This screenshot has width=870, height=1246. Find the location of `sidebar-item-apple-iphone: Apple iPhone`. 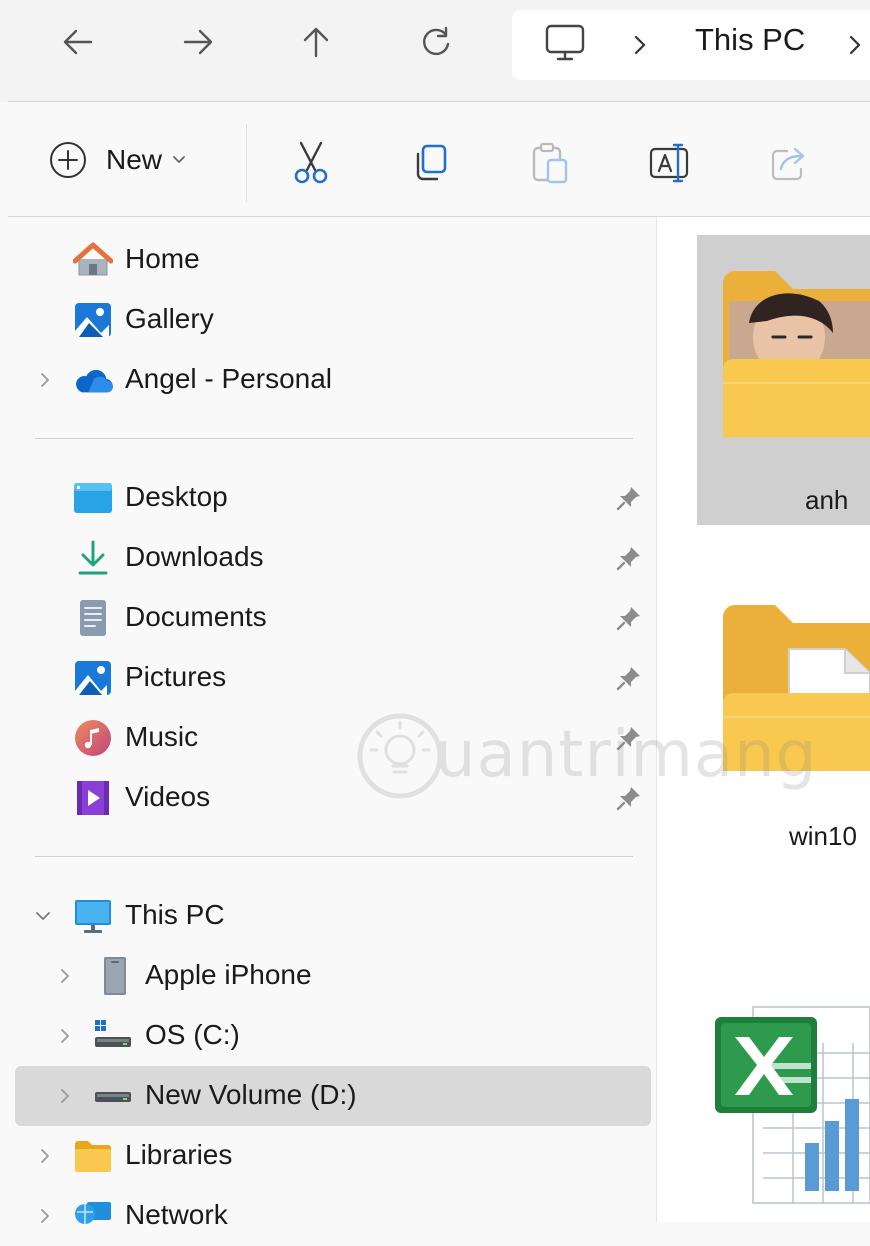

sidebar-item-apple-iphone: Apple iPhone is located at coordinates (333, 976).